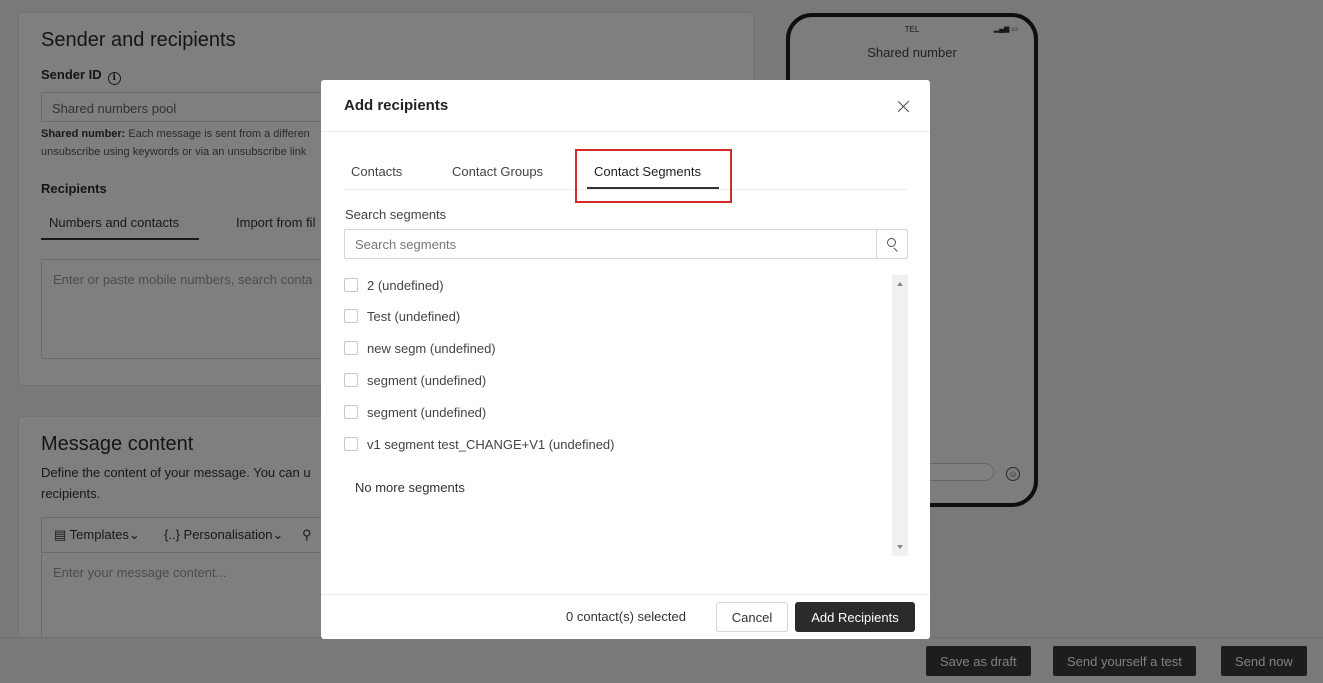 The height and width of the screenshot is (683, 1323). I want to click on segment-label: Test (undefined), so click(414, 316).